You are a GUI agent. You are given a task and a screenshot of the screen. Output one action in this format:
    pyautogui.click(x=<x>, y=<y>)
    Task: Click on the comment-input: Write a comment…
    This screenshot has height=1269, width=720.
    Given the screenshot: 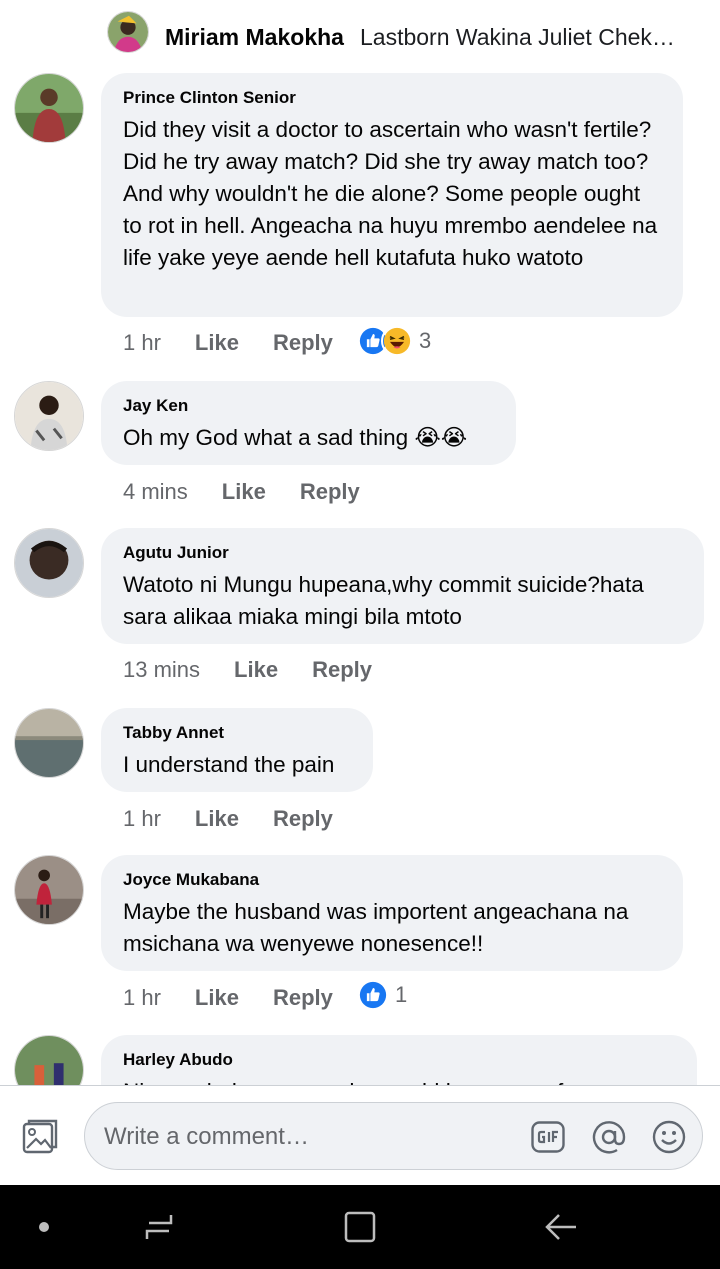 What is the action you would take?
    pyautogui.click(x=393, y=1136)
    